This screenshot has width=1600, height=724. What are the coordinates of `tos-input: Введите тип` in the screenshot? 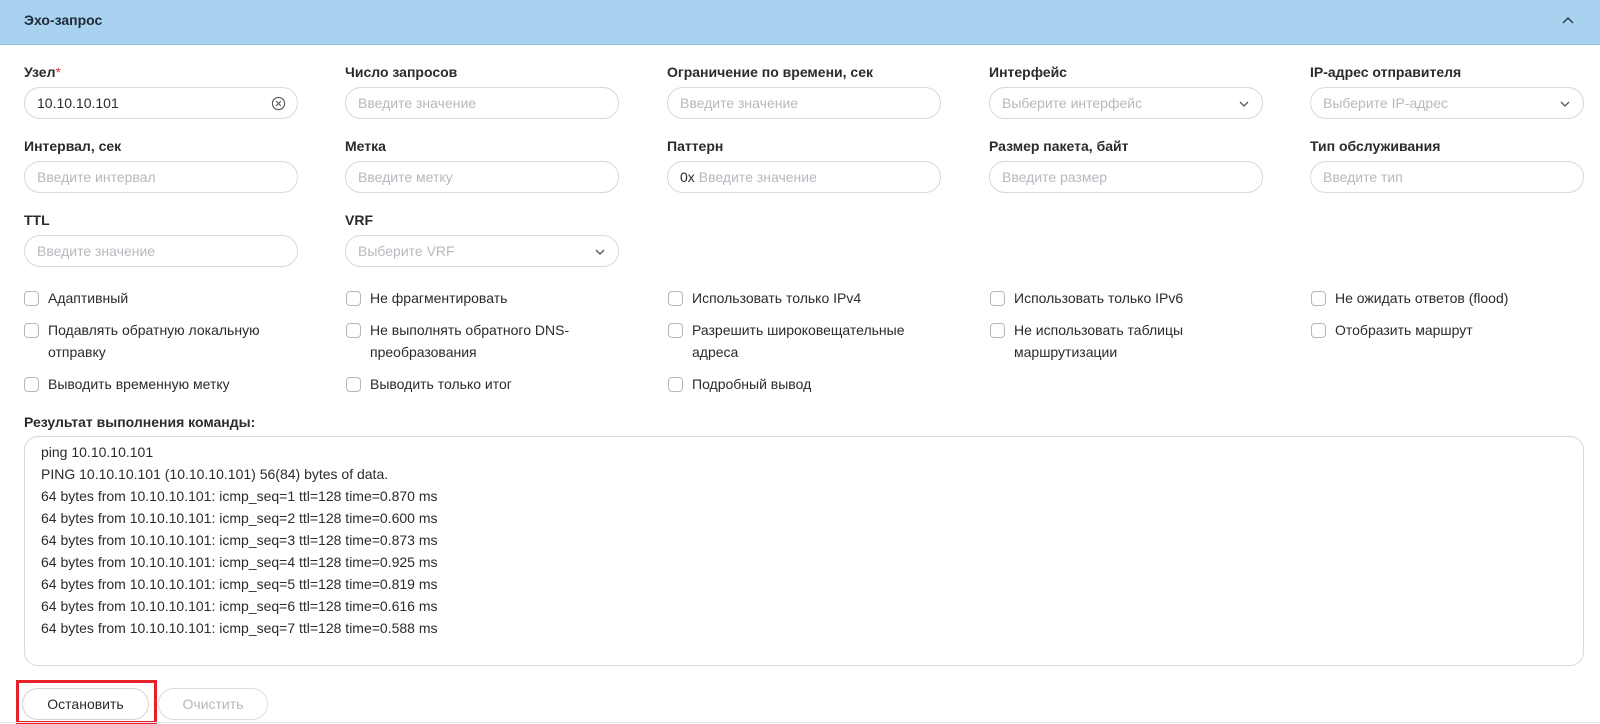 It's located at (1447, 177).